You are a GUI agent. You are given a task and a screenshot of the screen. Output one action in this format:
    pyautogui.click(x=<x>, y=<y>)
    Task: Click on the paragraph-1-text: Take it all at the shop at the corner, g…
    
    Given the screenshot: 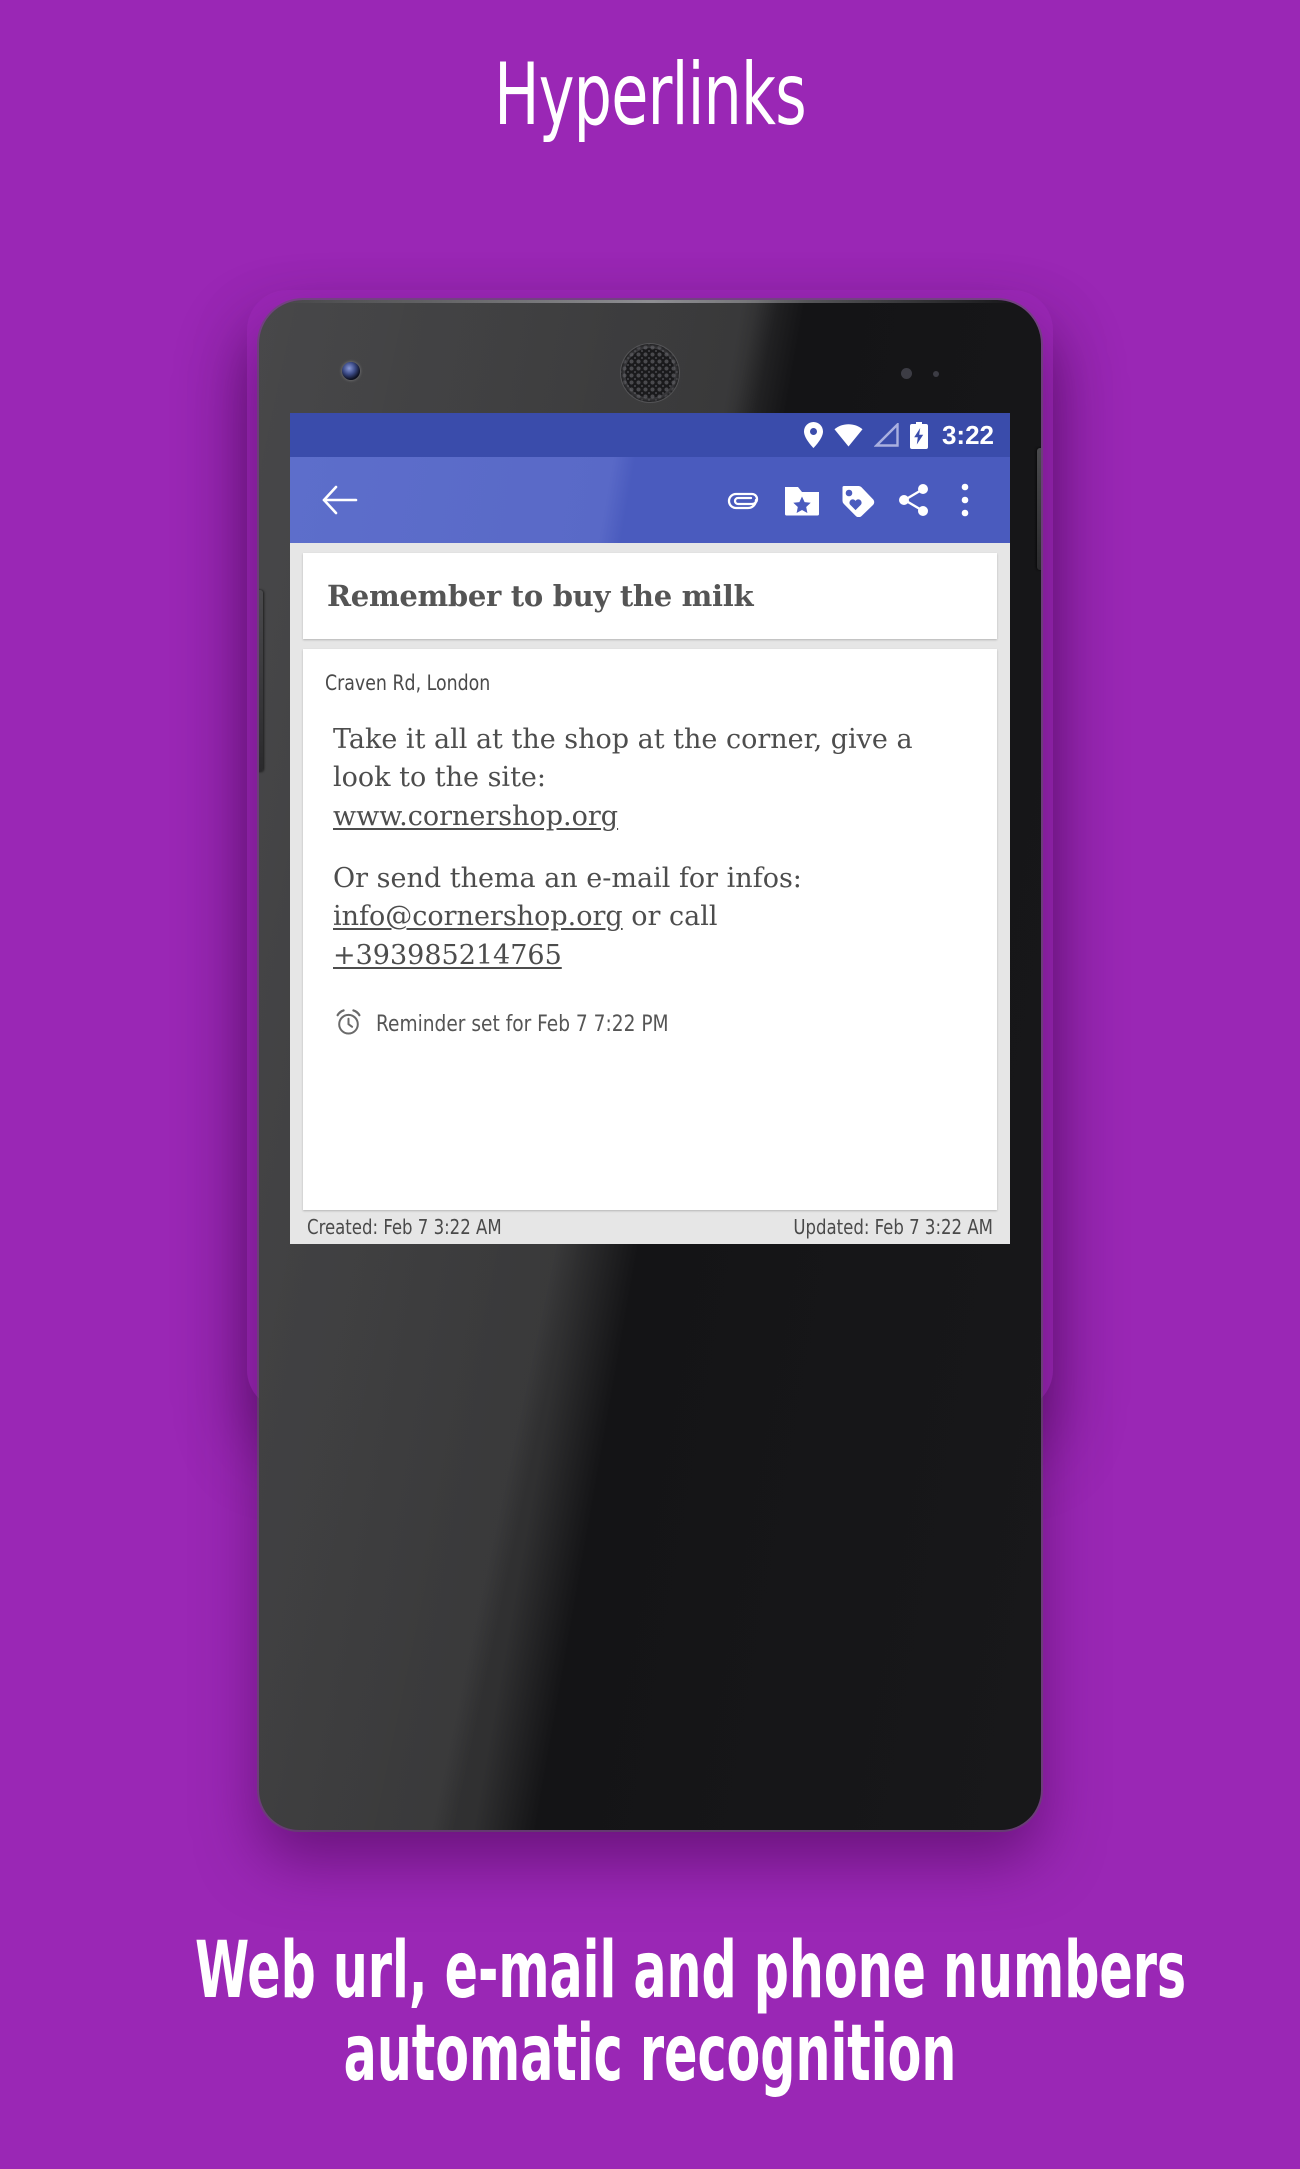 What is the action you would take?
    pyautogui.click(x=623, y=759)
    